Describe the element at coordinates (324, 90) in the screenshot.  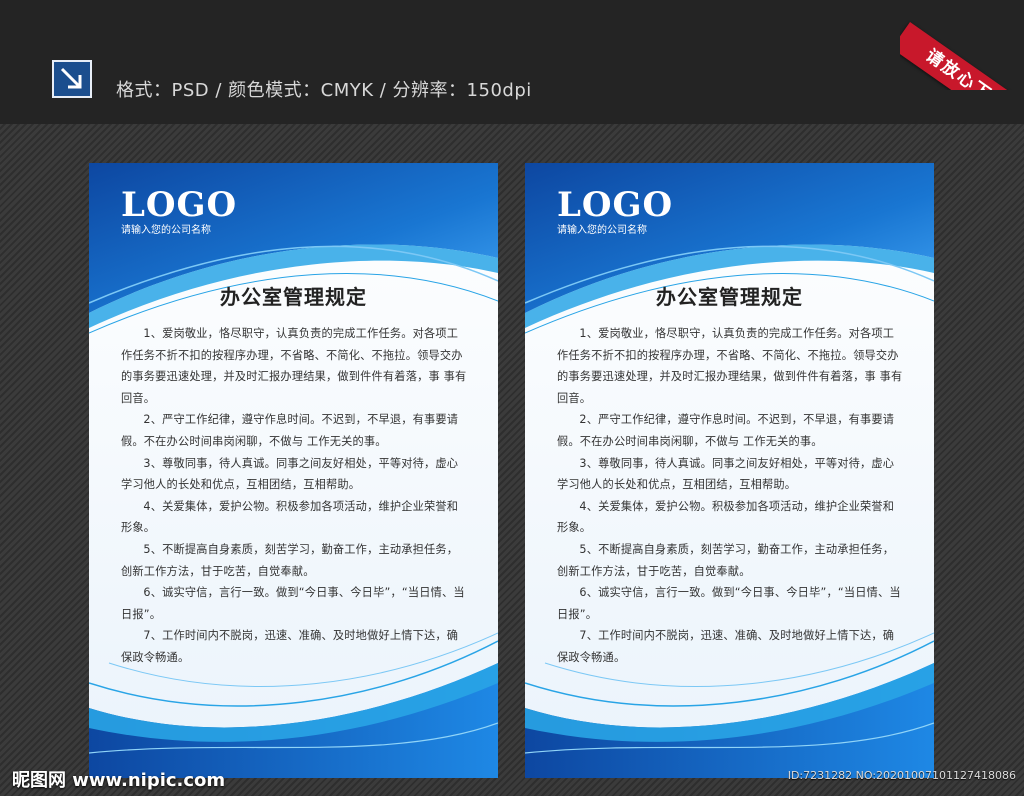
I see `format-info: 格式：PSD / 颜色模式：CMYK / 分辨率：150dpi` at that location.